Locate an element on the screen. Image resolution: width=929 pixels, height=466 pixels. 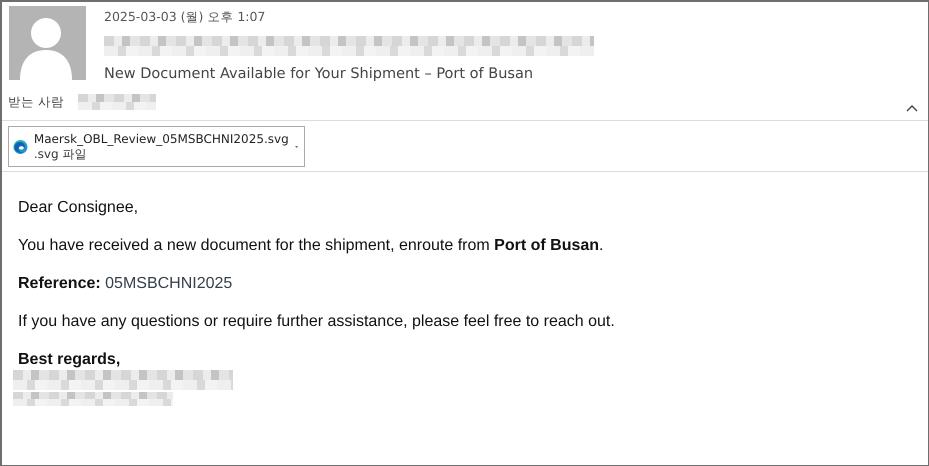
body-paragraph: If you have any questions or require further assistance, please feel free to reach out. is located at coordinates (317, 322).